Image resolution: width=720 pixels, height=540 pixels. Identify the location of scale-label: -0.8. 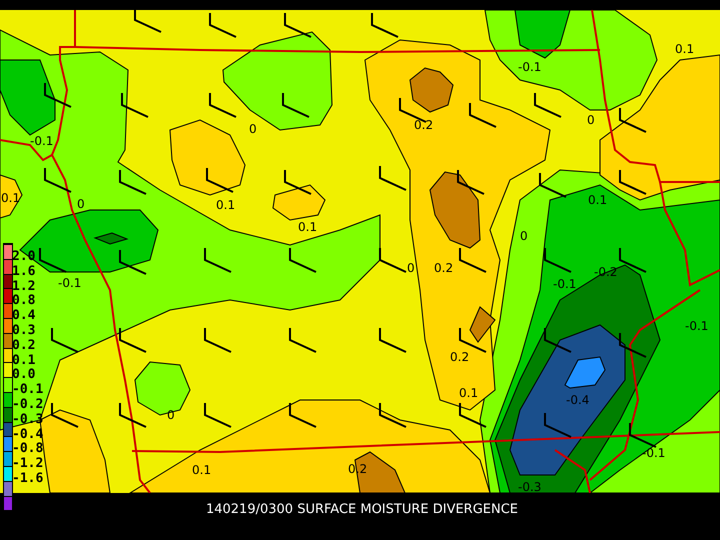
(28, 449).